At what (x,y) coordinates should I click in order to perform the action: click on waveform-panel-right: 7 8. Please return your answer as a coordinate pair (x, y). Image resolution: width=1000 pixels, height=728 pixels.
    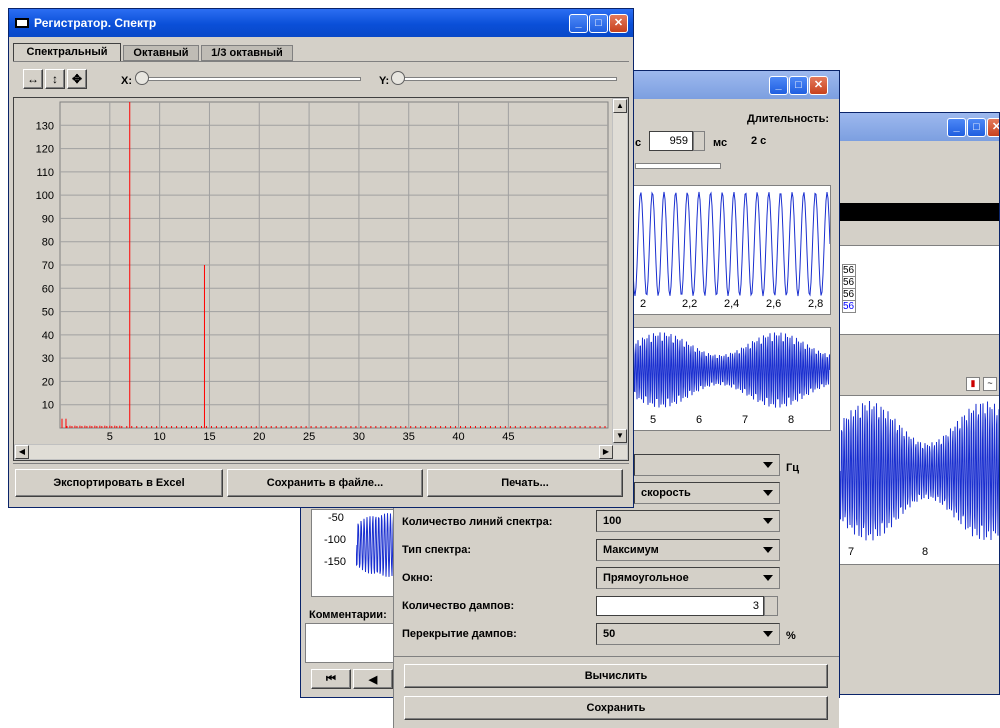
    Looking at the image, I should click on (919, 480).